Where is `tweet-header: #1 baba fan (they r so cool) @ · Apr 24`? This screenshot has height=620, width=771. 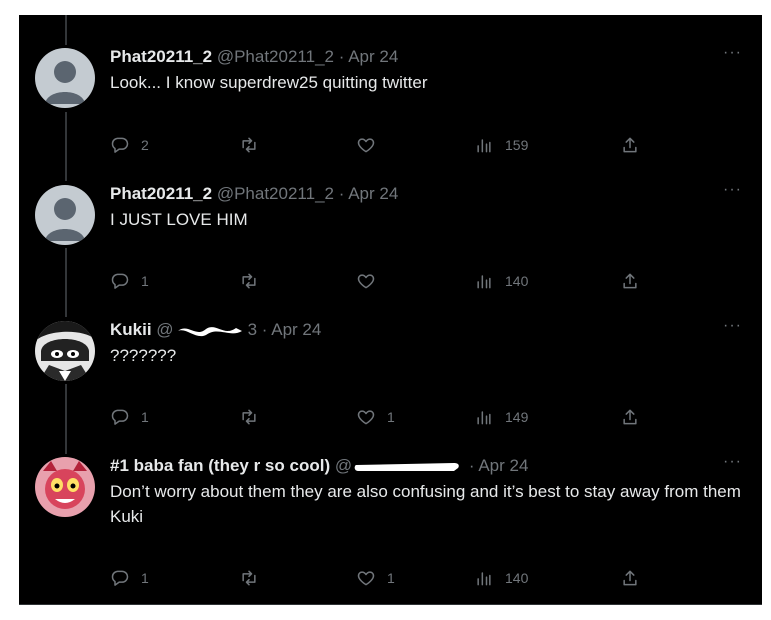
tweet-header: #1 baba fan (they r so cool) @ · Apr 24 is located at coordinates (416, 466).